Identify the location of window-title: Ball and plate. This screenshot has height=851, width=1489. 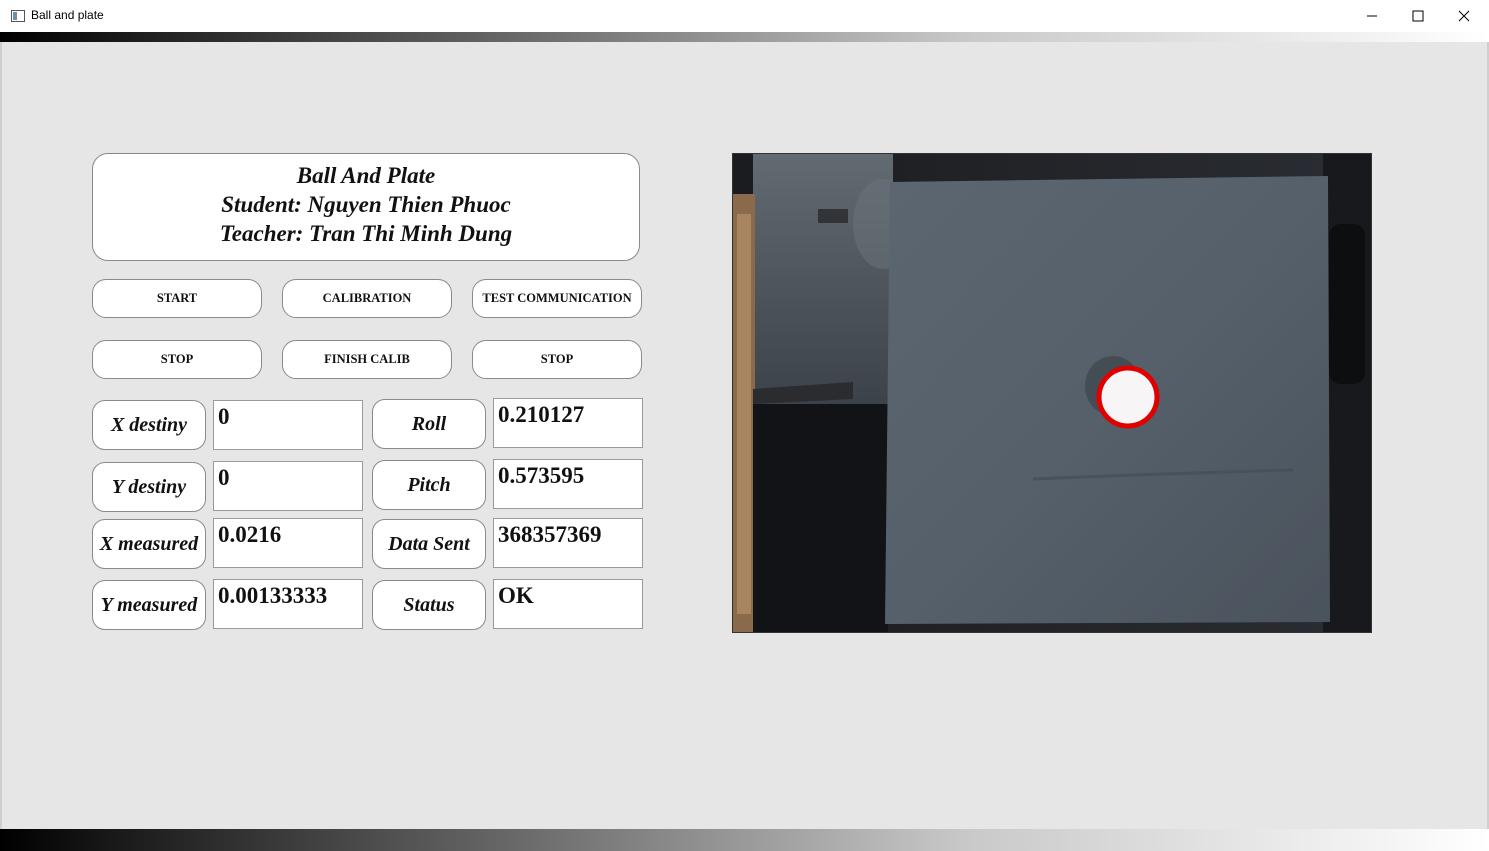
(67, 15).